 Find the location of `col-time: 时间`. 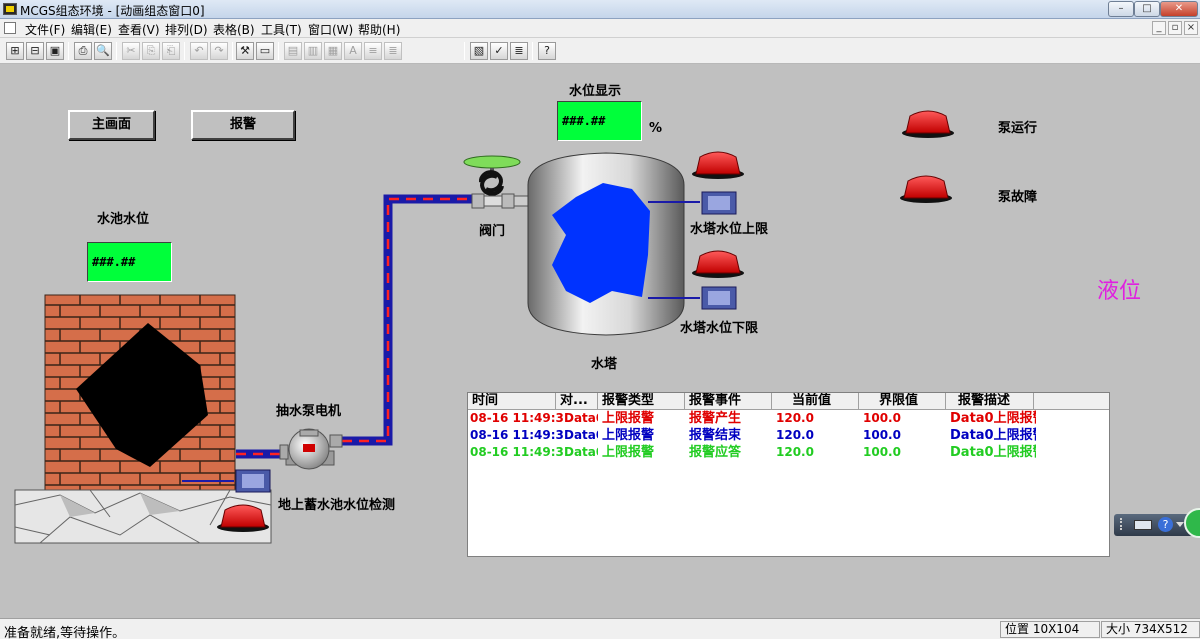

col-time: 时间 is located at coordinates (512, 401).